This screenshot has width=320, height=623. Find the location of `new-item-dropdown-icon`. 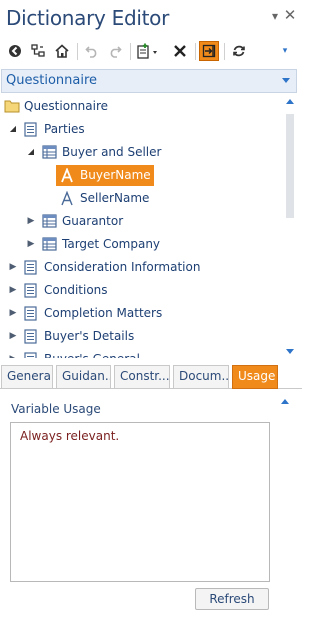

new-item-dropdown-icon is located at coordinates (149, 51).